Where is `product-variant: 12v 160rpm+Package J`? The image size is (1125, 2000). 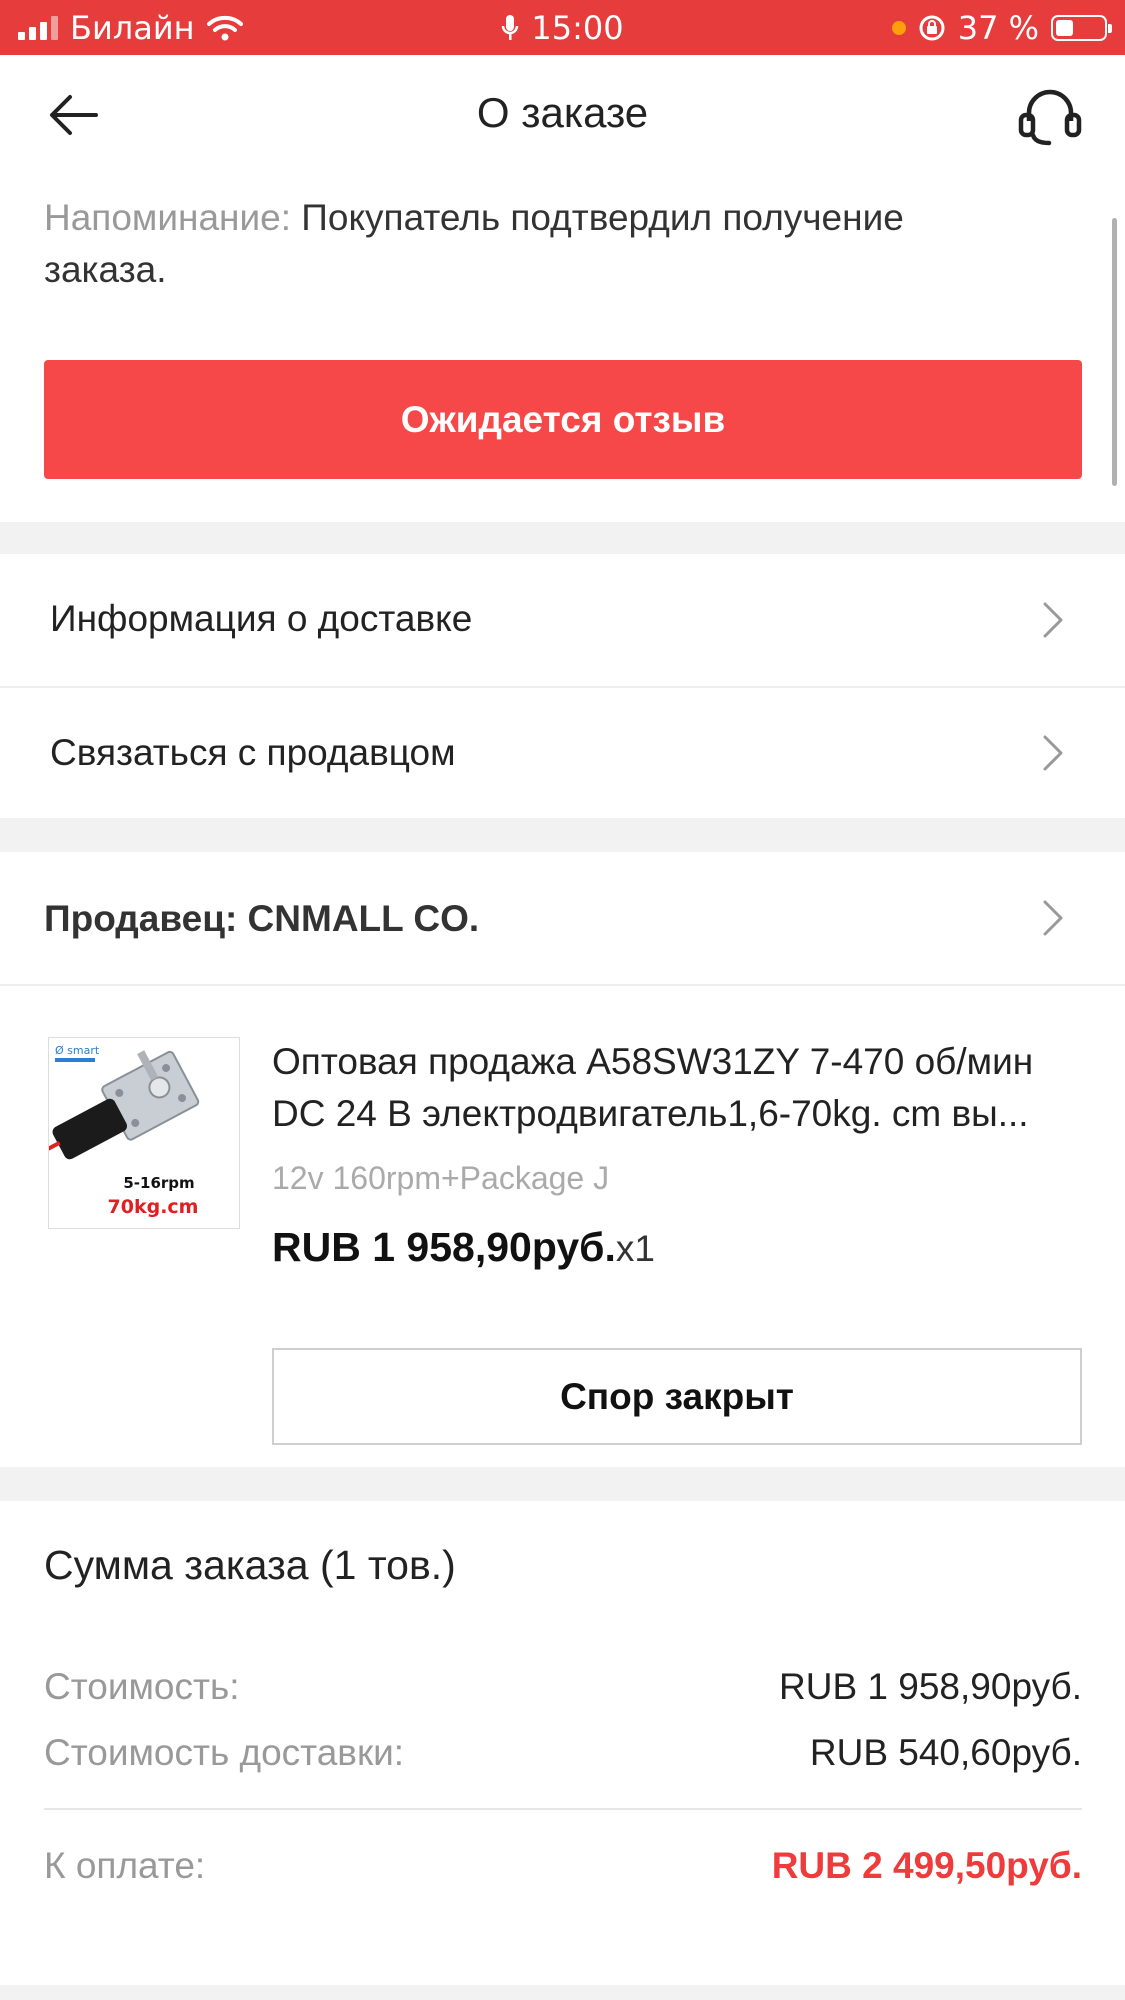 product-variant: 12v 160rpm+Package J is located at coordinates (441, 1178).